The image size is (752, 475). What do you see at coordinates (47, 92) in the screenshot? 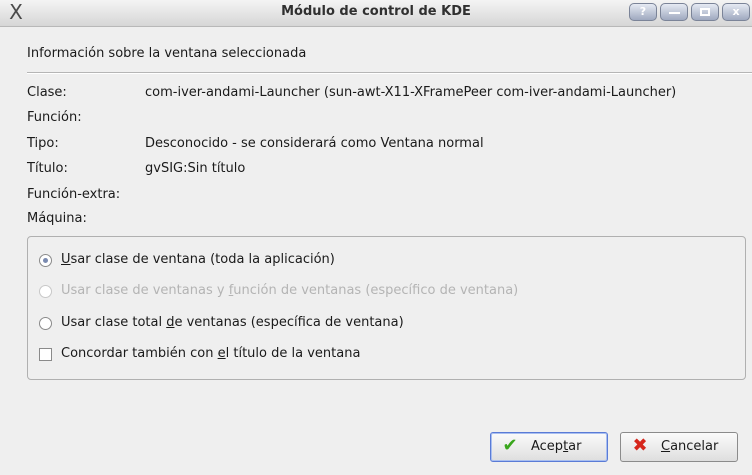
I see `info-label: Clase:` at bounding box center [47, 92].